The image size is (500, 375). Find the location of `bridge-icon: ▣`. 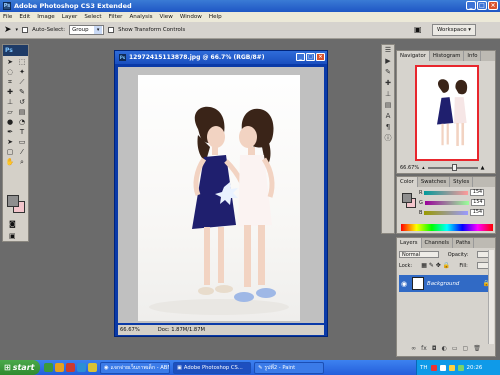

bridge-icon: ▣ is located at coordinates (420, 30).